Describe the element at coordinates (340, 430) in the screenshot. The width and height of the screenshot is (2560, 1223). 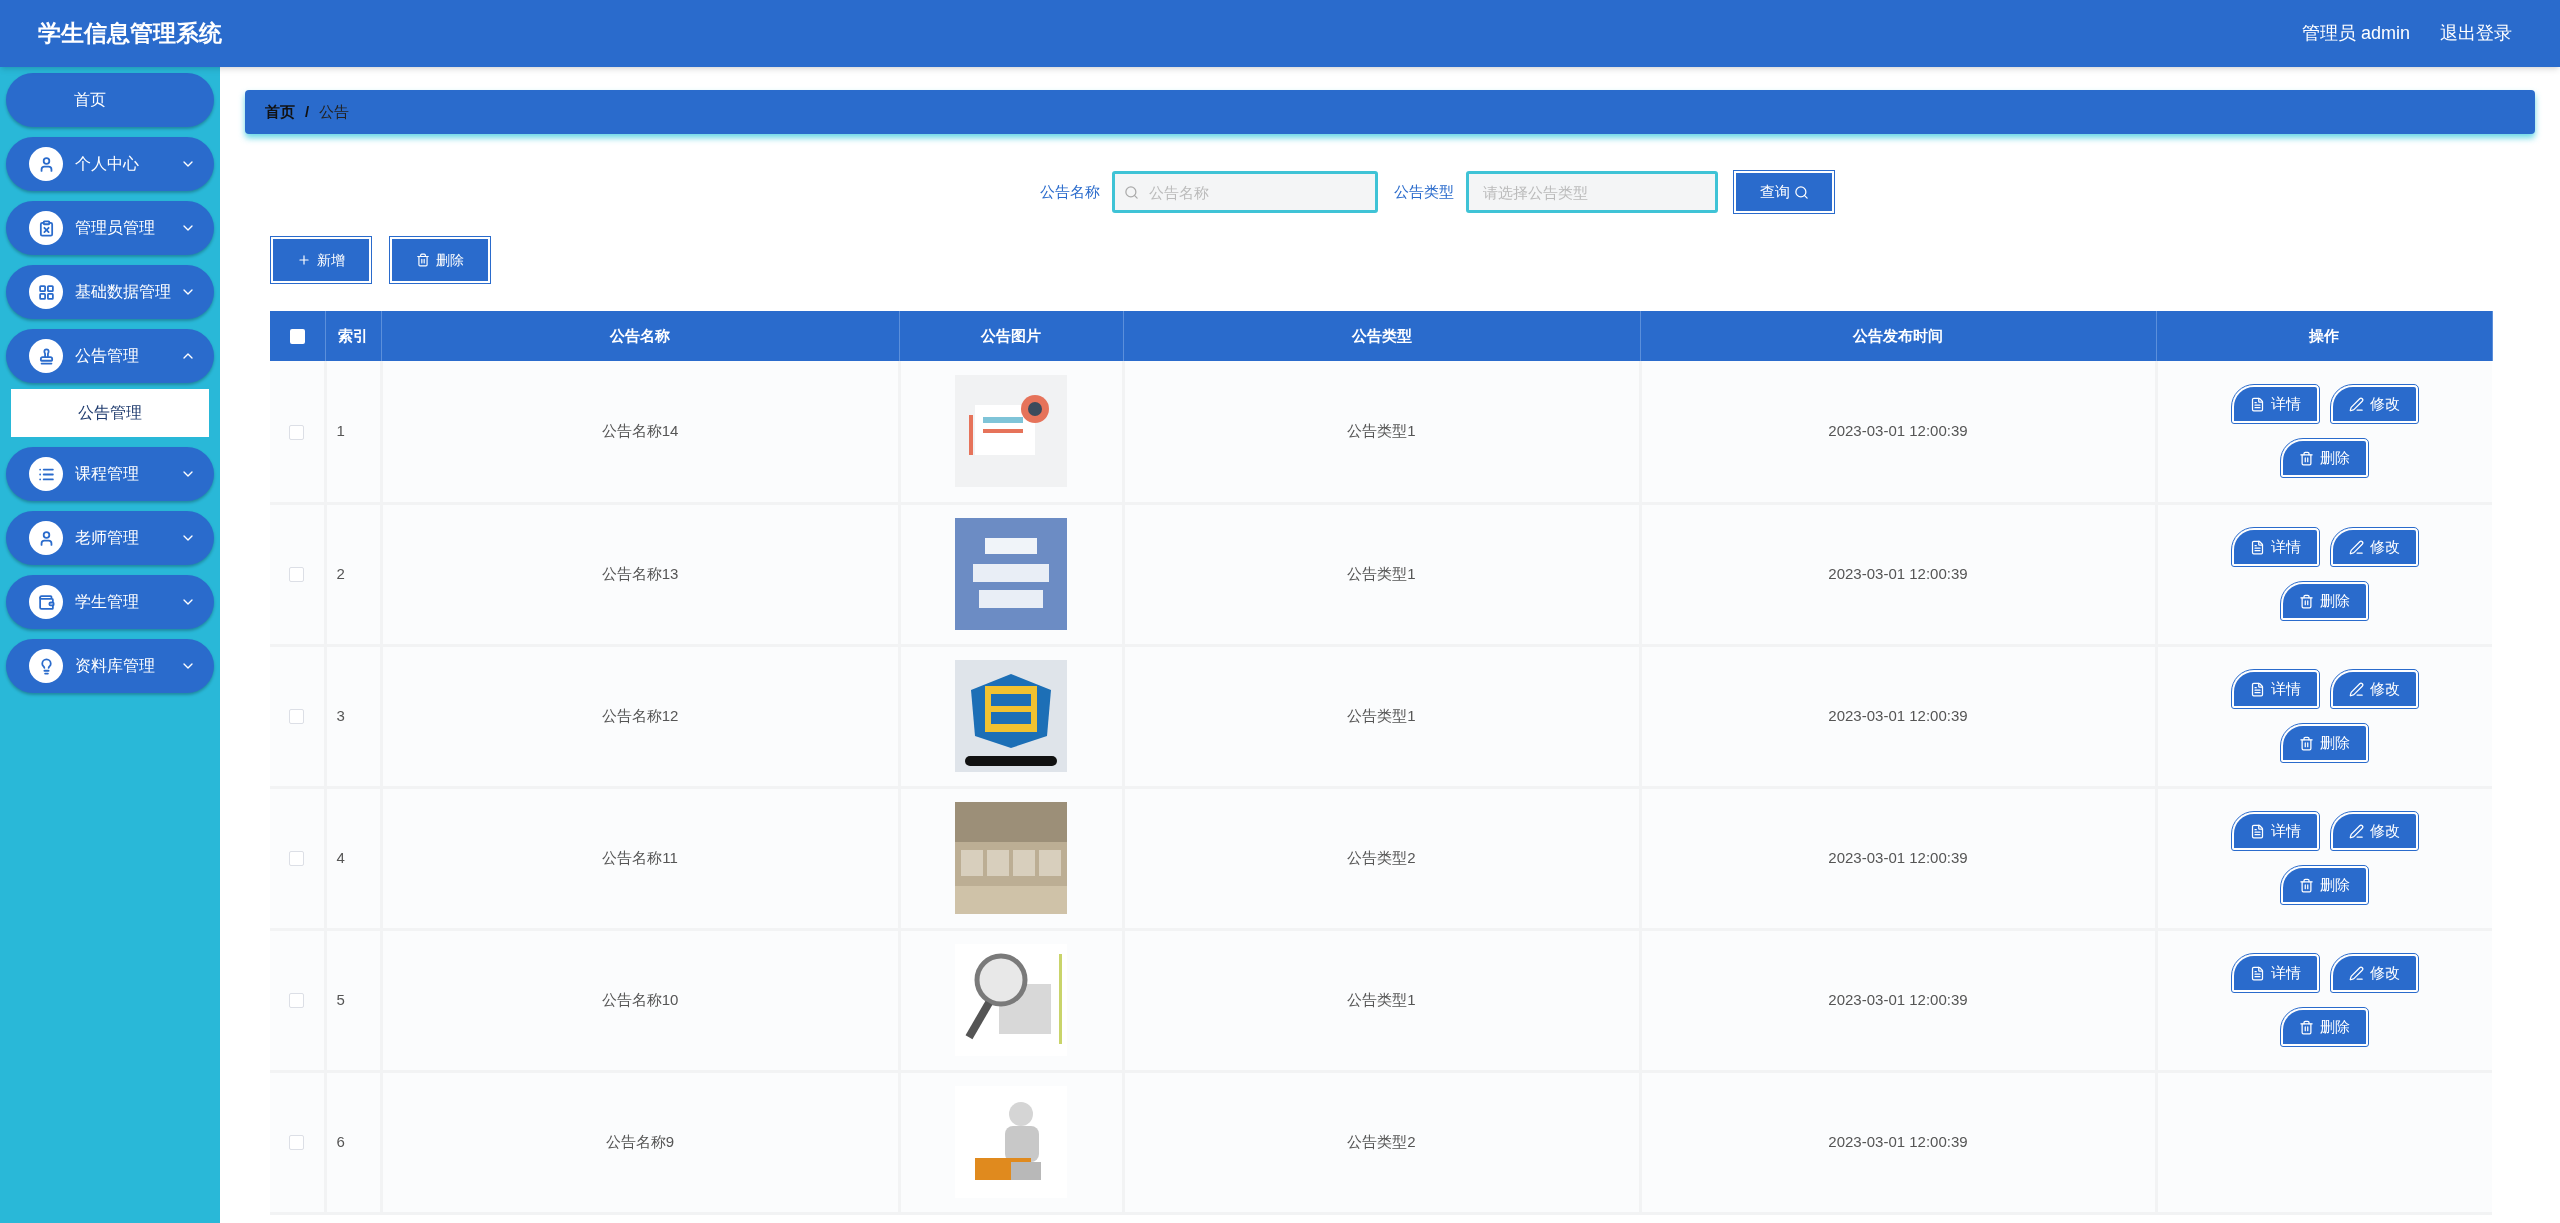
I see `index-cell: 1` at that location.